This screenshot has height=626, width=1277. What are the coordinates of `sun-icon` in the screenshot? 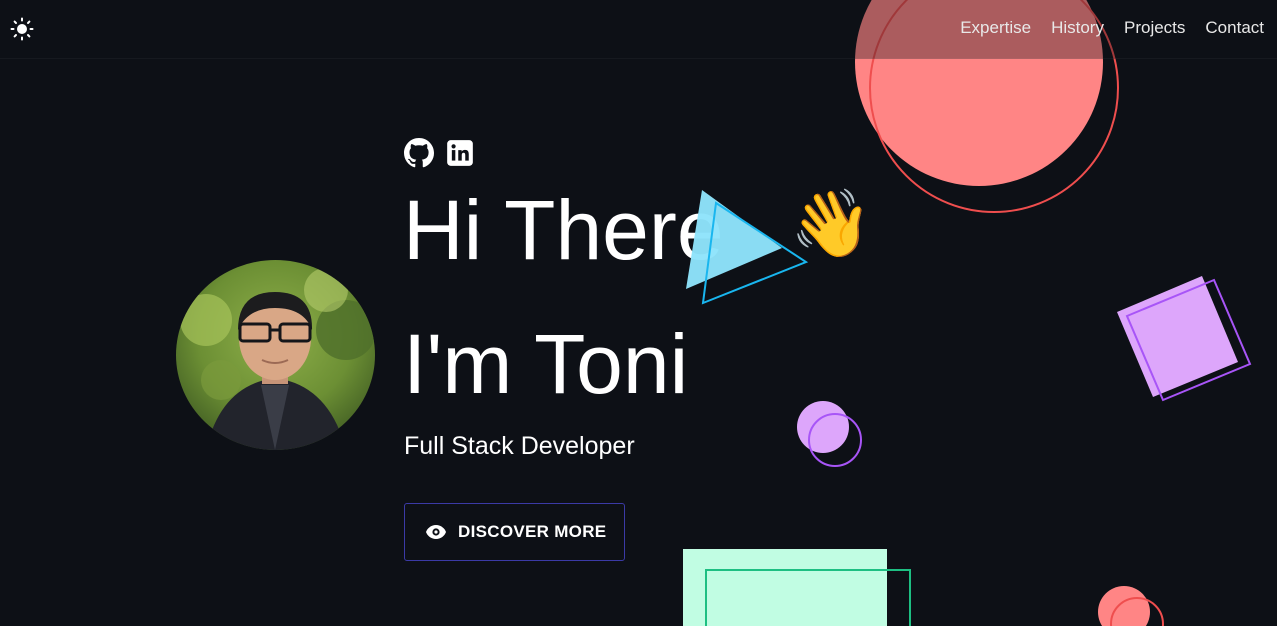 It's located at (22, 29).